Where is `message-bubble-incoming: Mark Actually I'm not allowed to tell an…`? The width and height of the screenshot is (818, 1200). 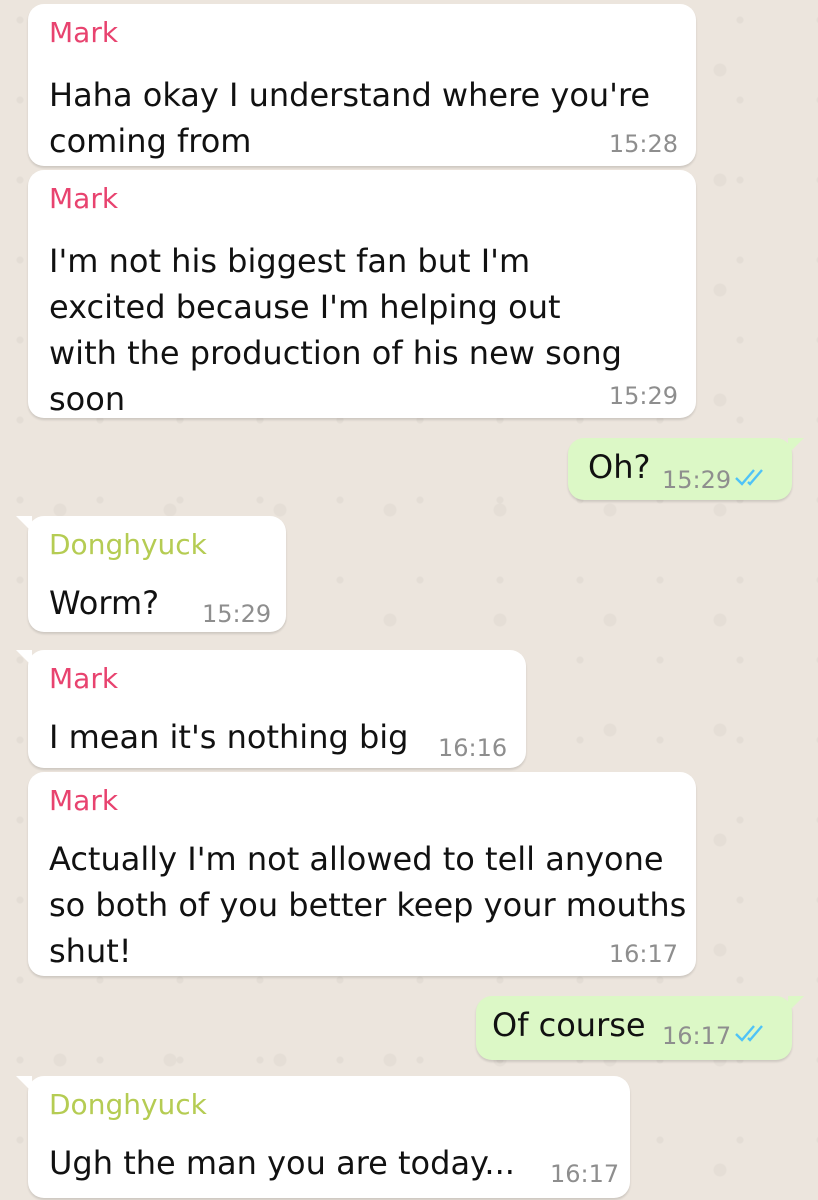 message-bubble-incoming: Mark Actually I'm not allowed to tell an… is located at coordinates (362, 874).